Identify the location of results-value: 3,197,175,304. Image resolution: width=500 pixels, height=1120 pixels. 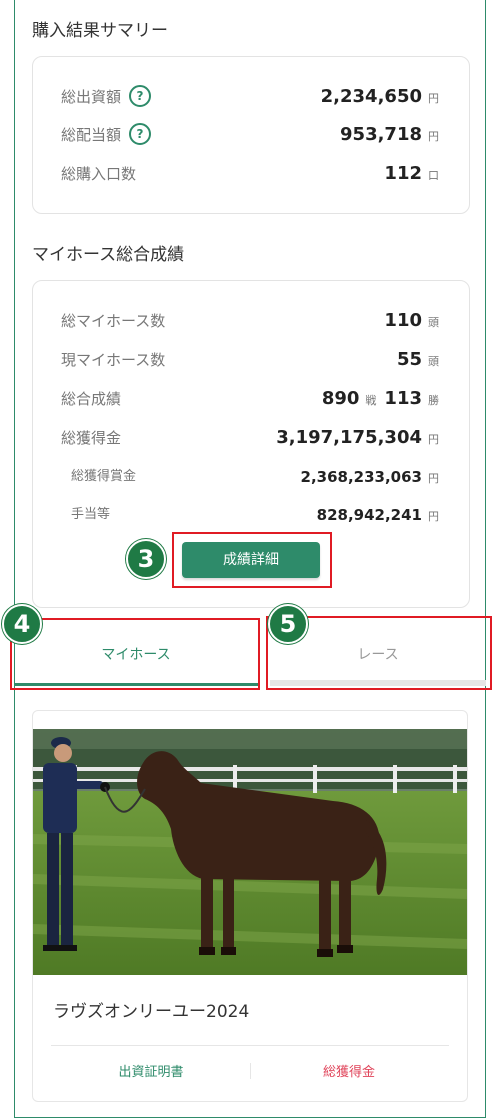
(349, 437).